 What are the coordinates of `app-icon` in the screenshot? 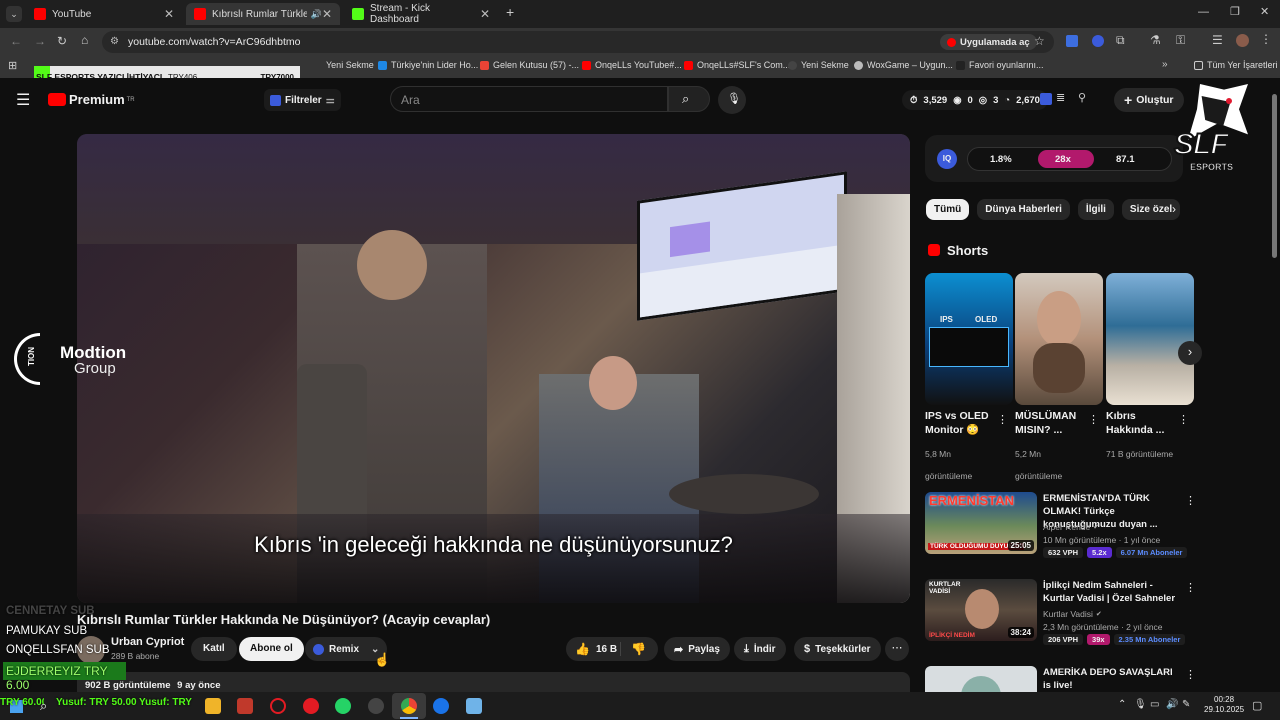 It's located at (441, 706).